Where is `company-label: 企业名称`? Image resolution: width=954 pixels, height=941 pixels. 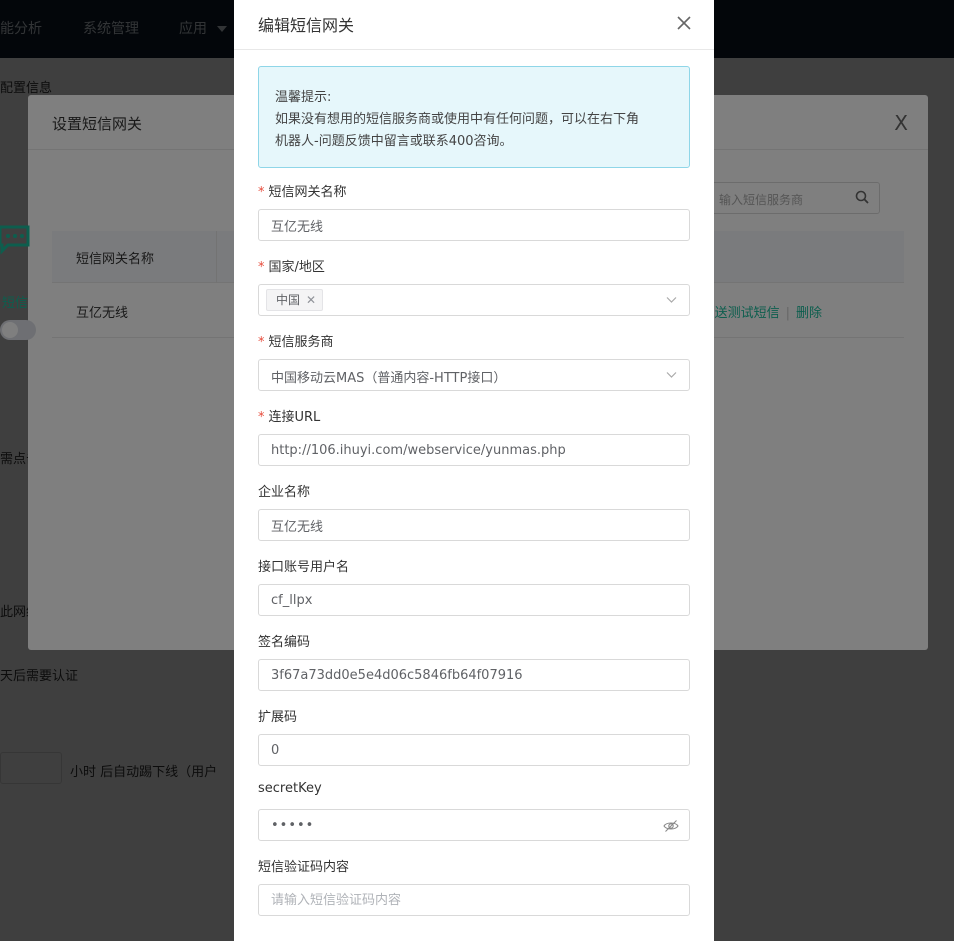
company-label: 企业名称 is located at coordinates (284, 492).